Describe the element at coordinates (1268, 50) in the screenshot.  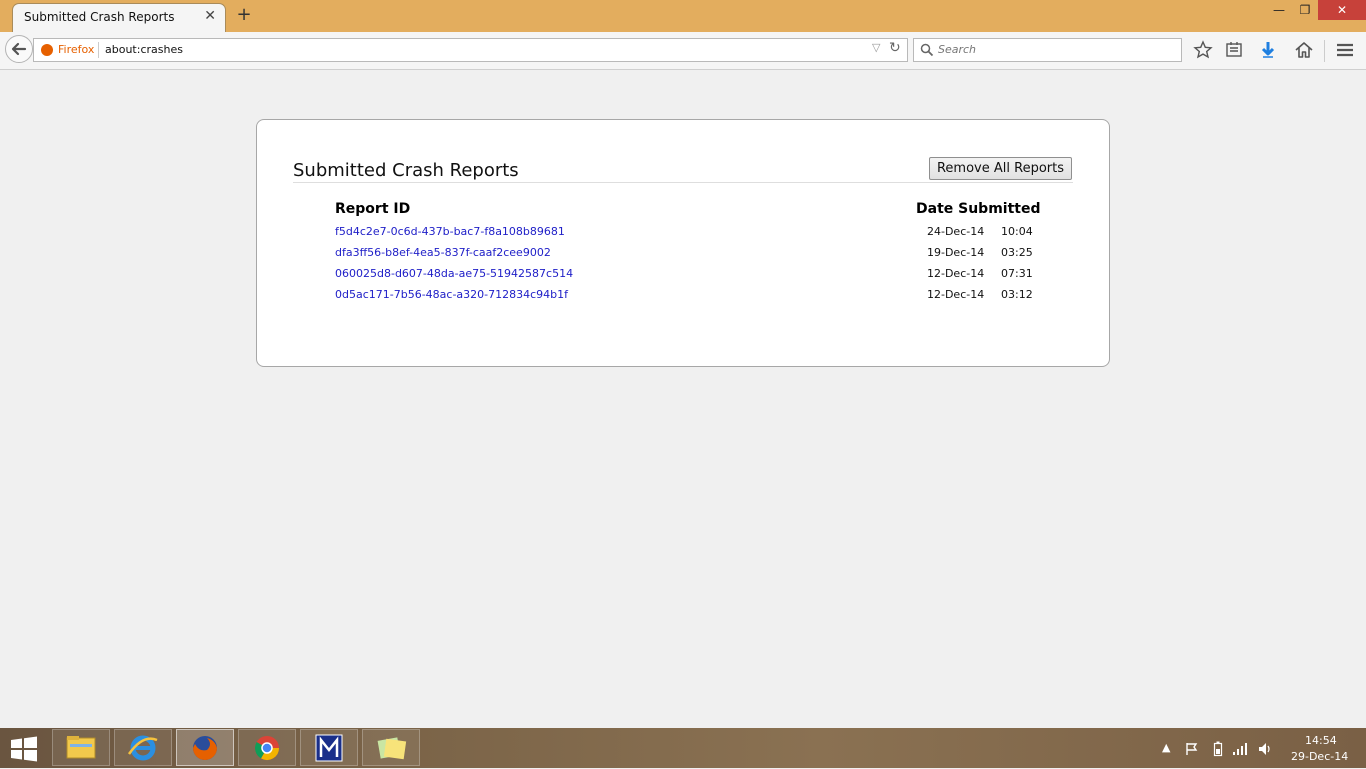
I see `downloads-icon` at that location.